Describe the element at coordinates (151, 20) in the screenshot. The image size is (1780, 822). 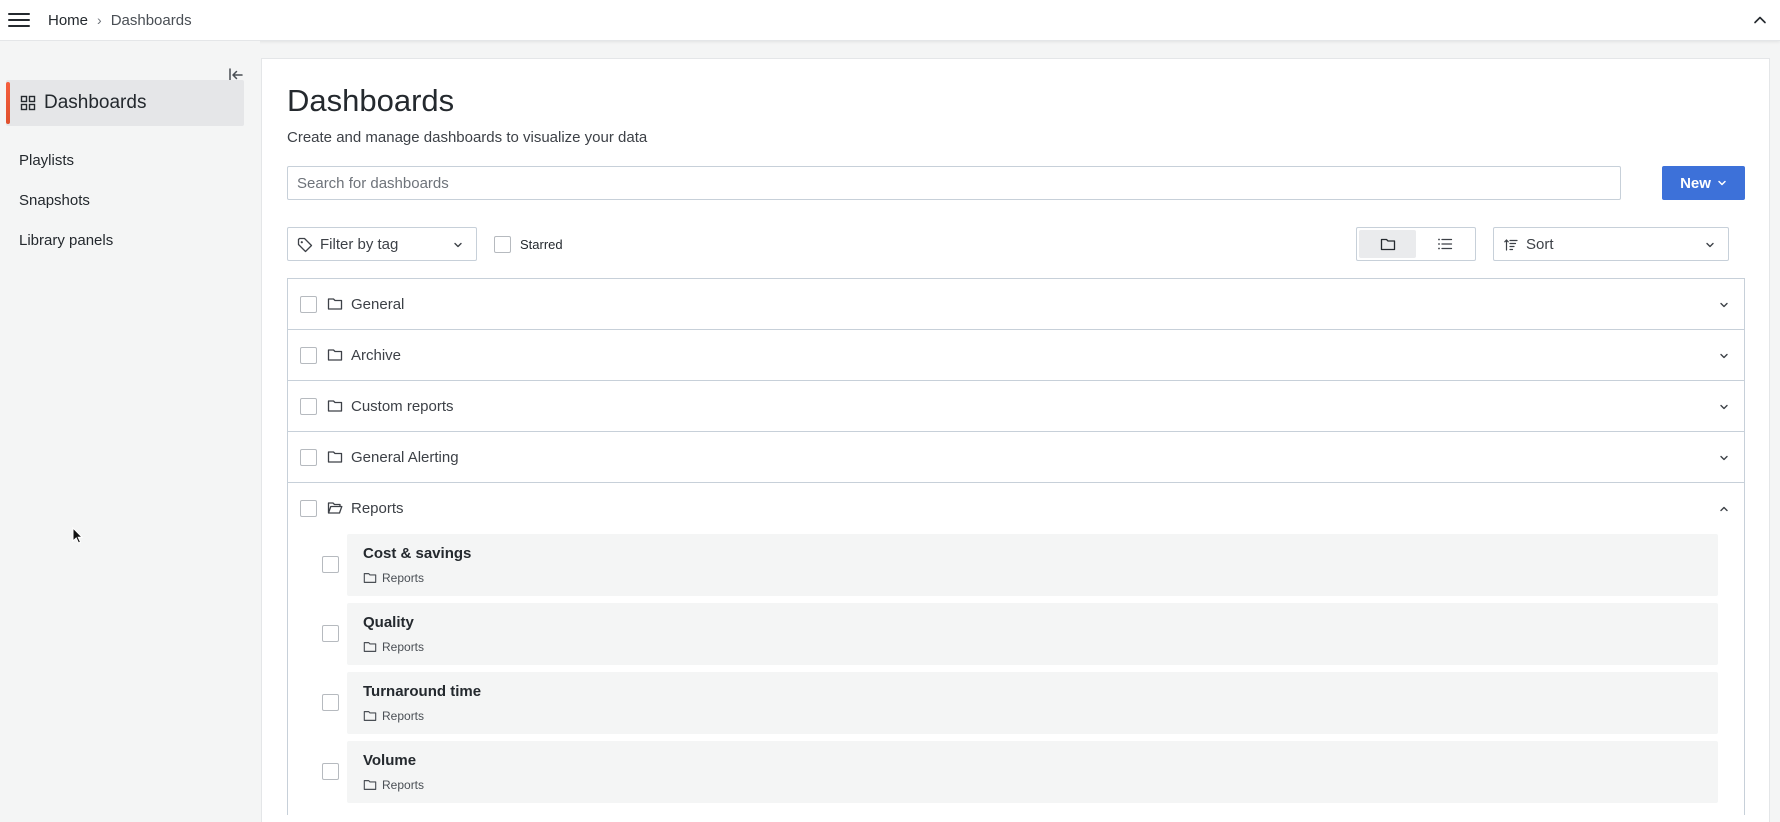
I see `breadcrumb-current: Dashboards` at that location.